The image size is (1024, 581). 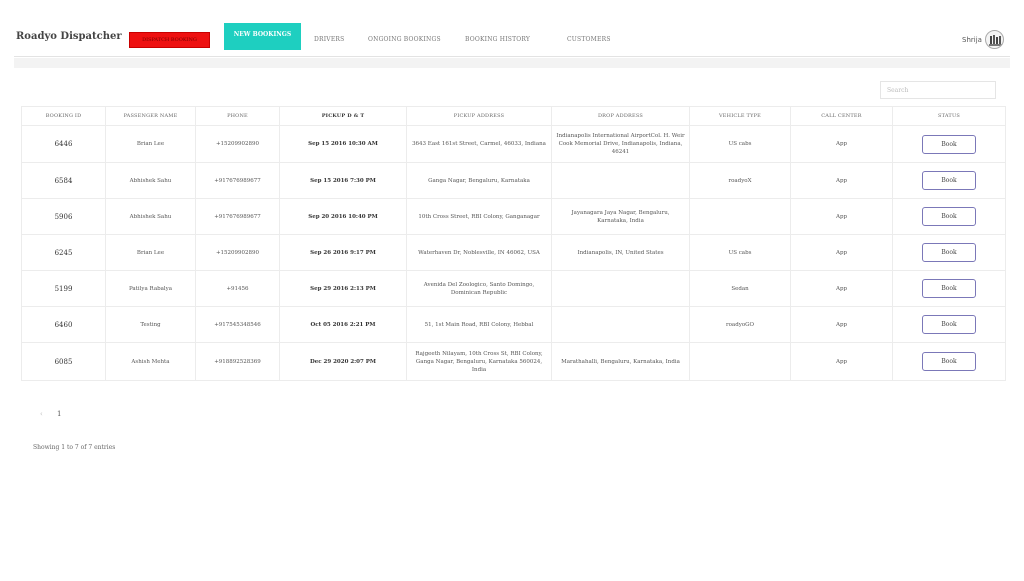 I want to click on column-header-phone: PHONE, so click(x=237, y=116).